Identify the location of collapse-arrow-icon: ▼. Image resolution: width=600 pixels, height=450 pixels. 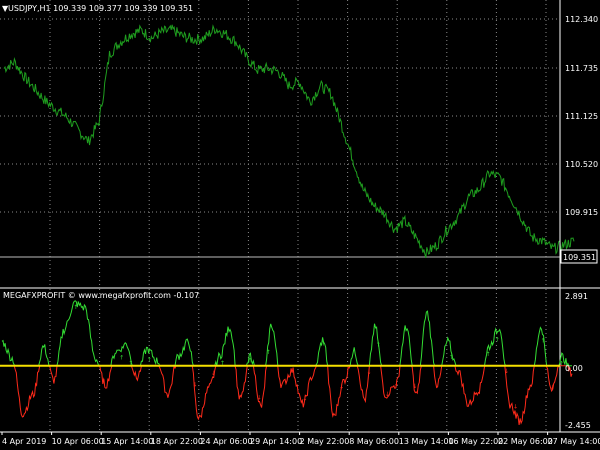
(5, 8).